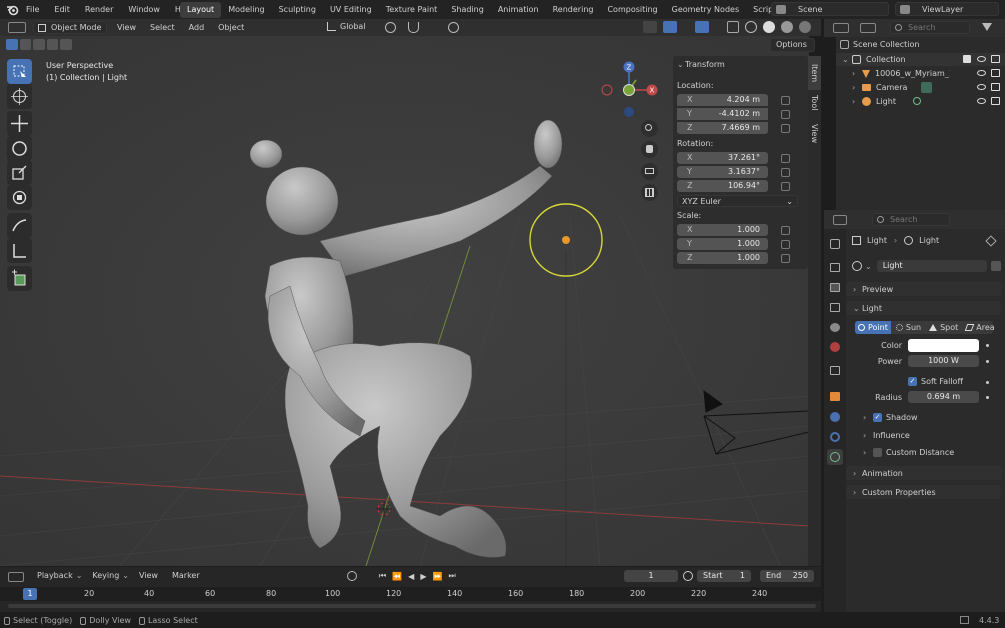 The width and height of the screenshot is (1005, 628). I want to click on navigation-gizmo: Z X, so click(630, 89).